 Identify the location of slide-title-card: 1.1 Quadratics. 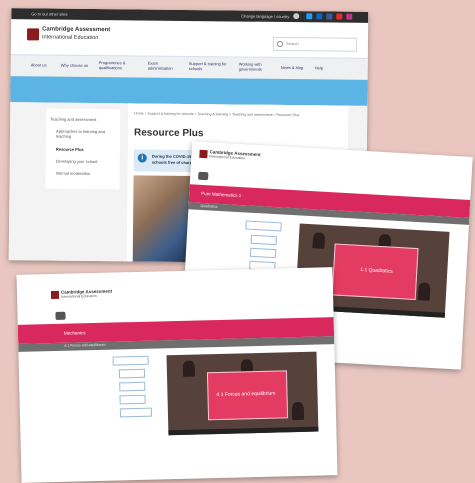
(375, 272).